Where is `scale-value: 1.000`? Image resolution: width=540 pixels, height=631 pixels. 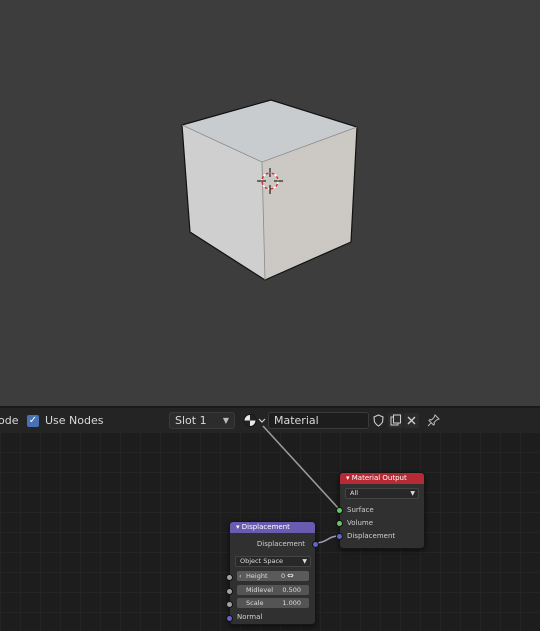 scale-value: 1.000 is located at coordinates (291, 603).